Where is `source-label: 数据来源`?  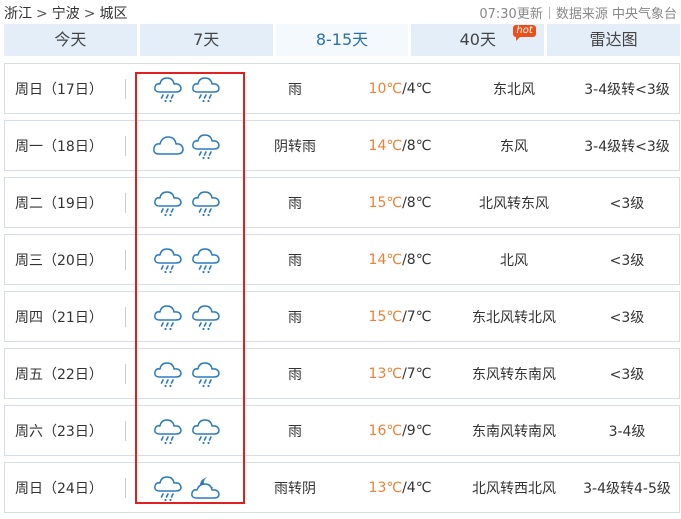
source-label: 数据来源 is located at coordinates (581, 14).